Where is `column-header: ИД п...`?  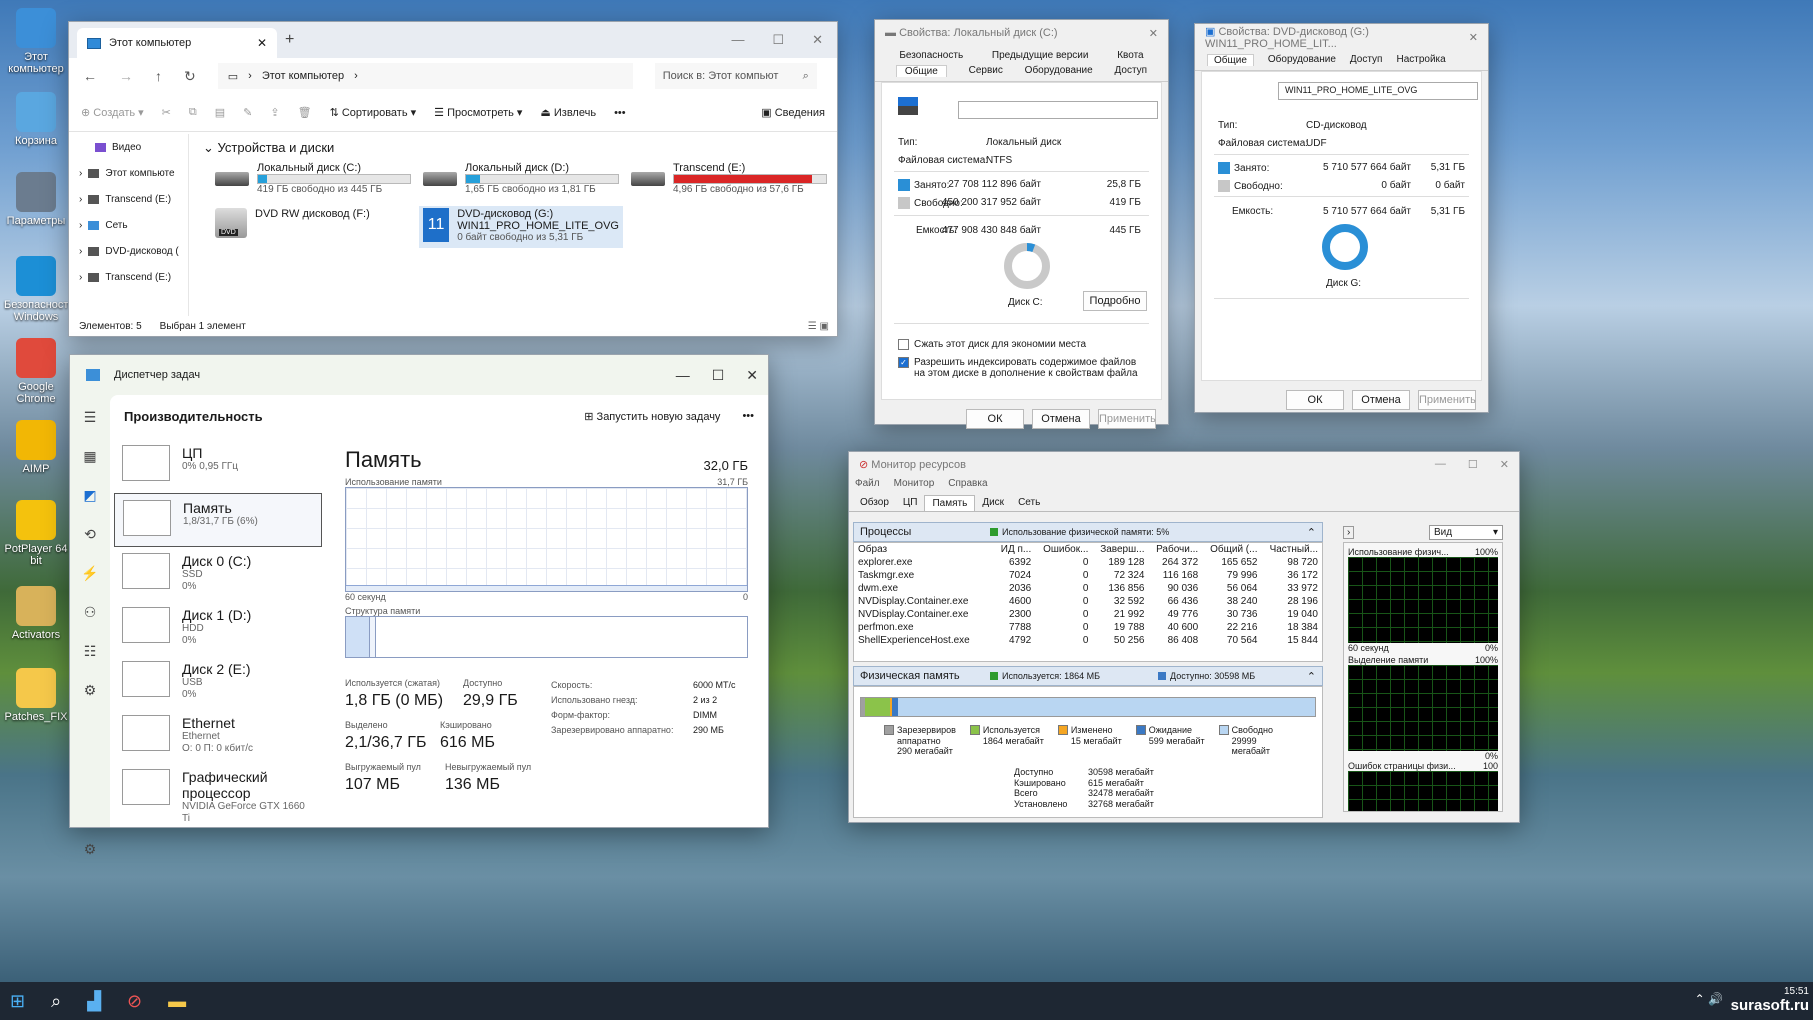 column-header: ИД п... is located at coordinates (1014, 549).